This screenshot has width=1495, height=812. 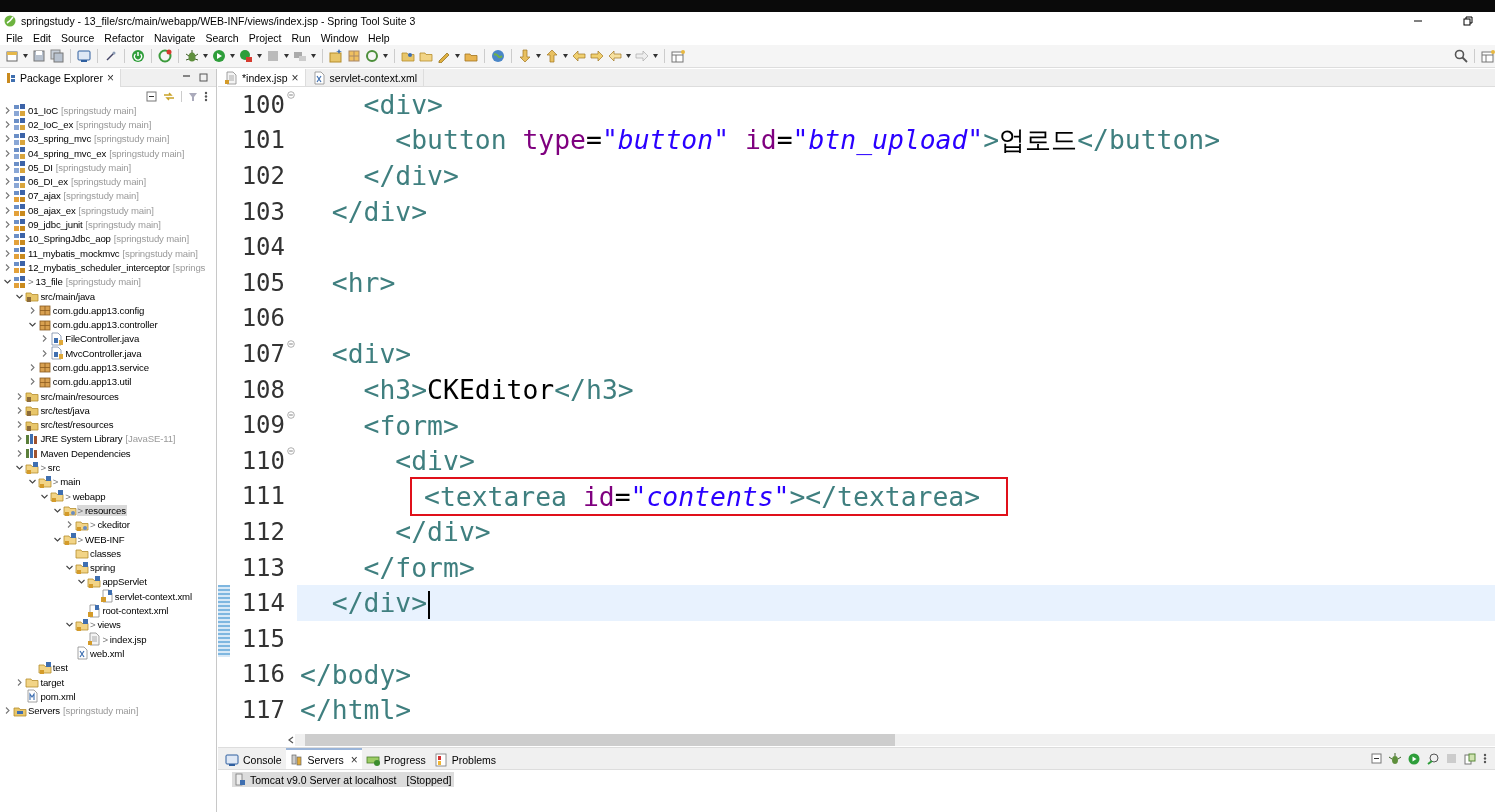 What do you see at coordinates (138, 56) in the screenshot?
I see `power-icon` at bounding box center [138, 56].